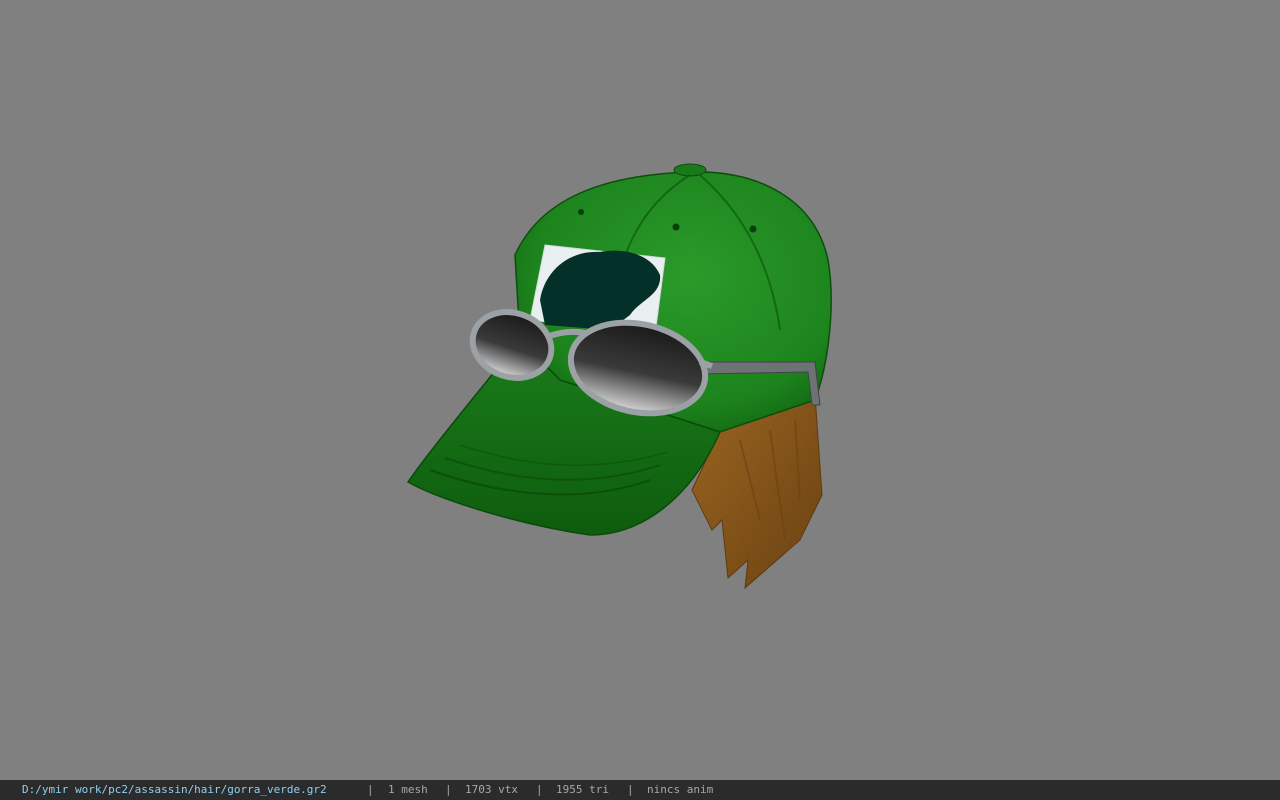  I want to click on triangle-count: 1955 tri, so click(582, 789).